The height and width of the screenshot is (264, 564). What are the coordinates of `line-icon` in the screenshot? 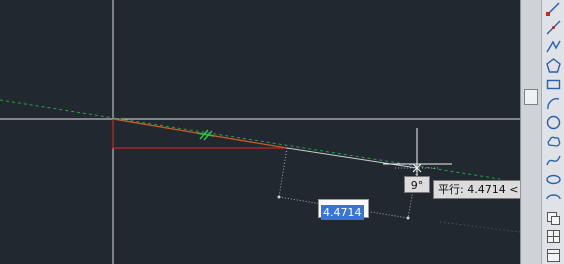 It's located at (553, 8).